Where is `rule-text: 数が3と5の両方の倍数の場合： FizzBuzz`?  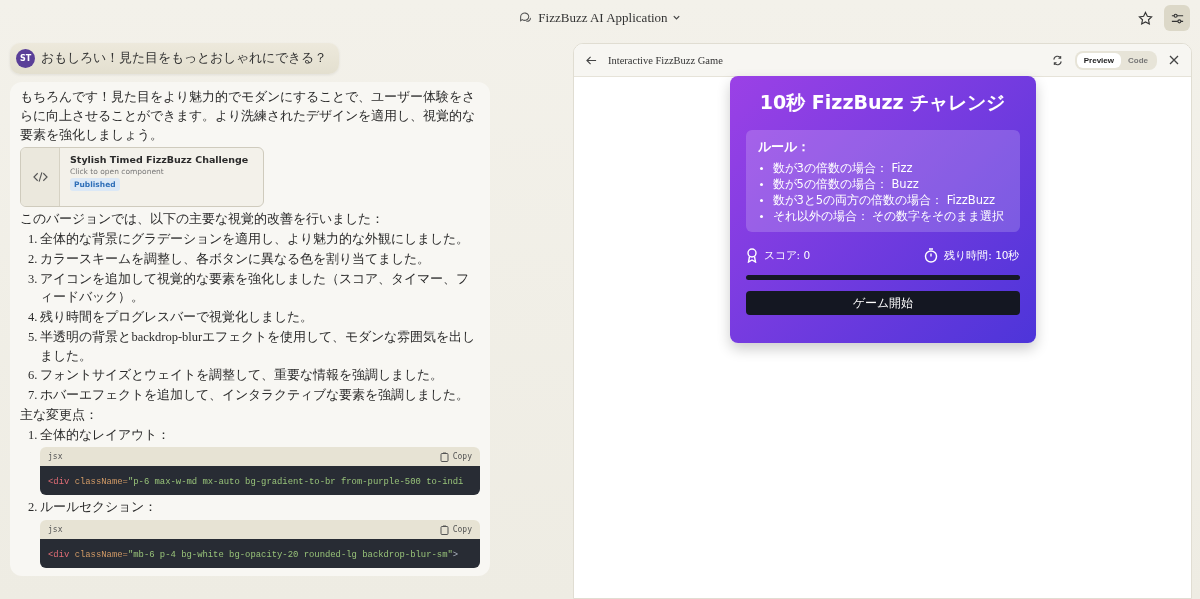
rule-text: 数が3と5の両方の倍数の場合： FizzBuzz is located at coordinates (884, 200).